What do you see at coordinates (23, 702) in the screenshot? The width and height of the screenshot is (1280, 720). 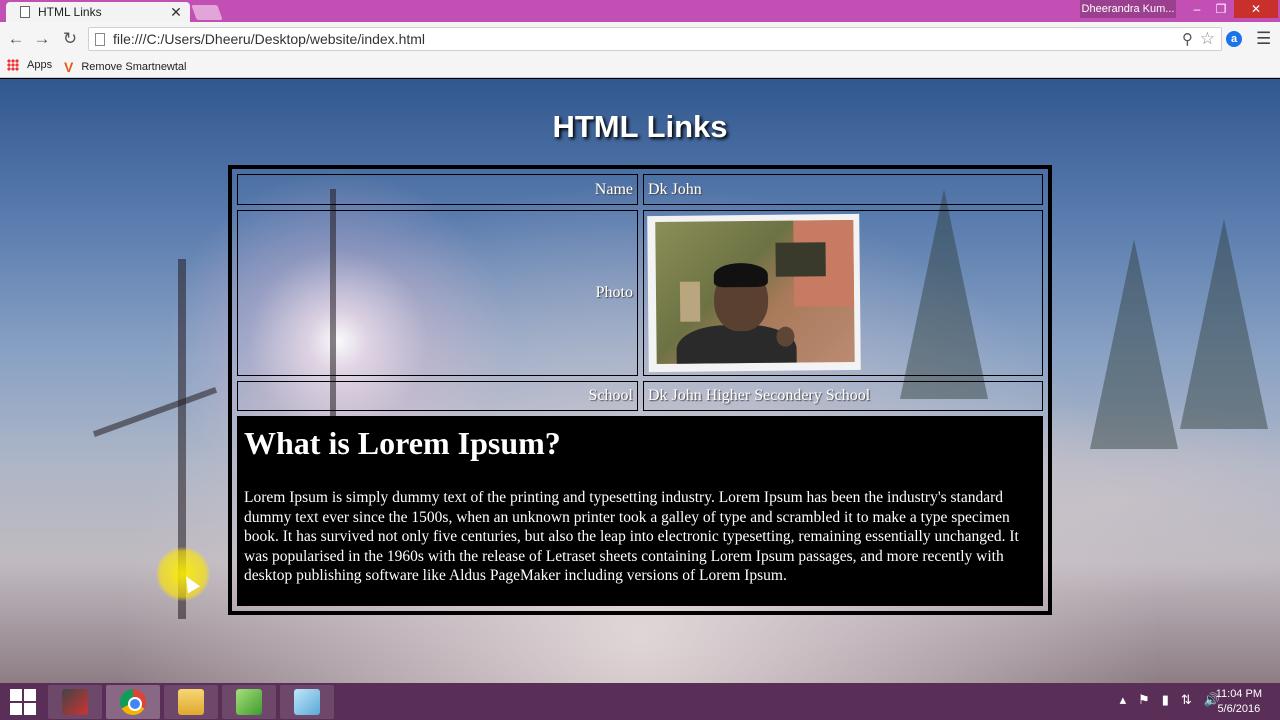 I see `windows-start-icon` at bounding box center [23, 702].